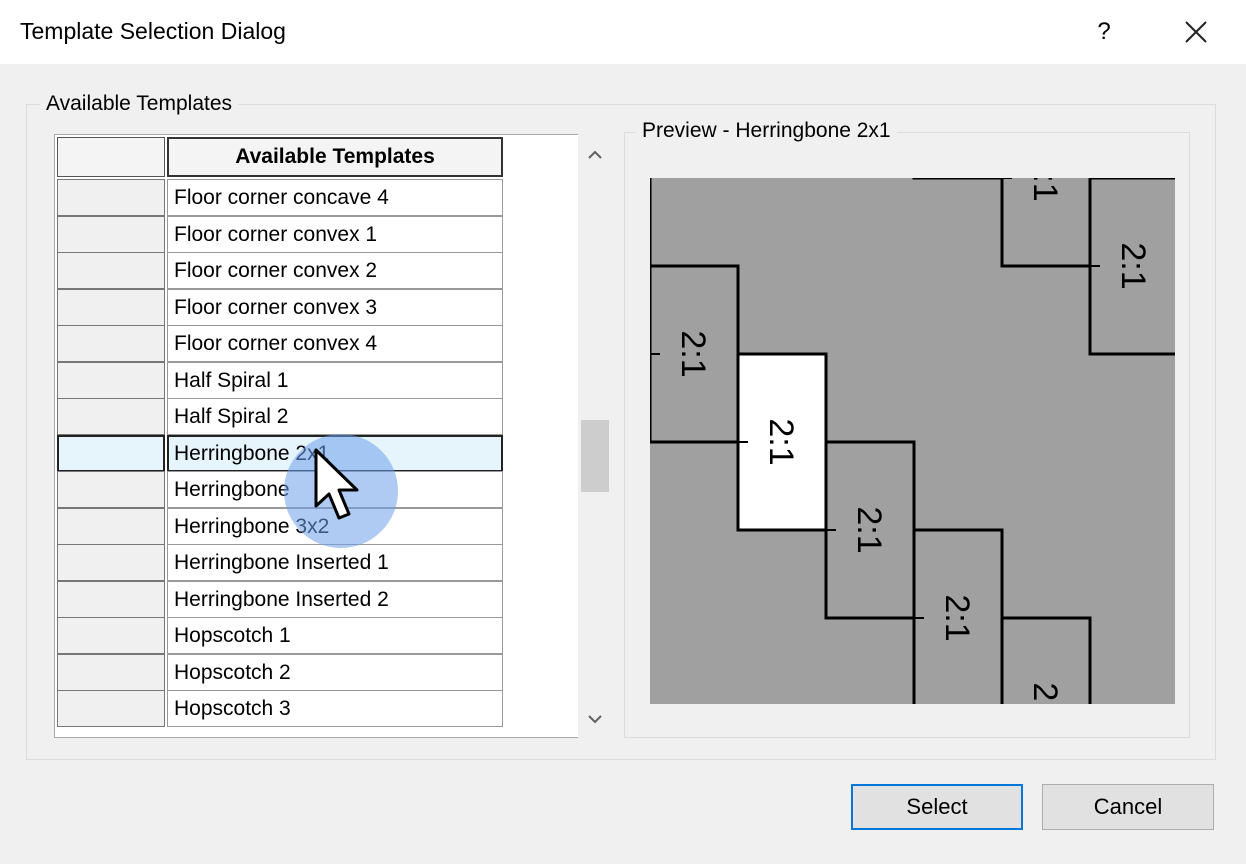  I want to click on table-row: Floor corner concave 4, so click(333, 197).